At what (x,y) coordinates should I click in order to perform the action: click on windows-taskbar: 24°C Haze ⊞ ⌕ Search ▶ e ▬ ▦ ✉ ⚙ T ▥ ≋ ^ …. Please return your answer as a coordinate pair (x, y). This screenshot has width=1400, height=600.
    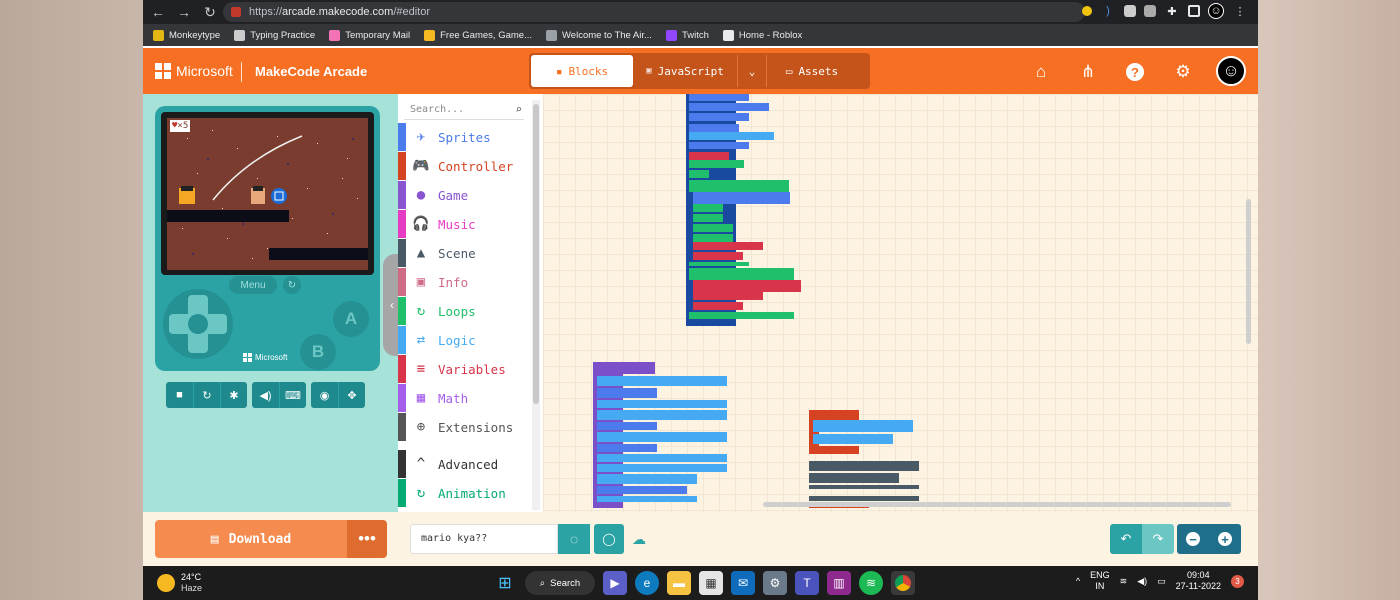
    Looking at the image, I should click on (700, 583).